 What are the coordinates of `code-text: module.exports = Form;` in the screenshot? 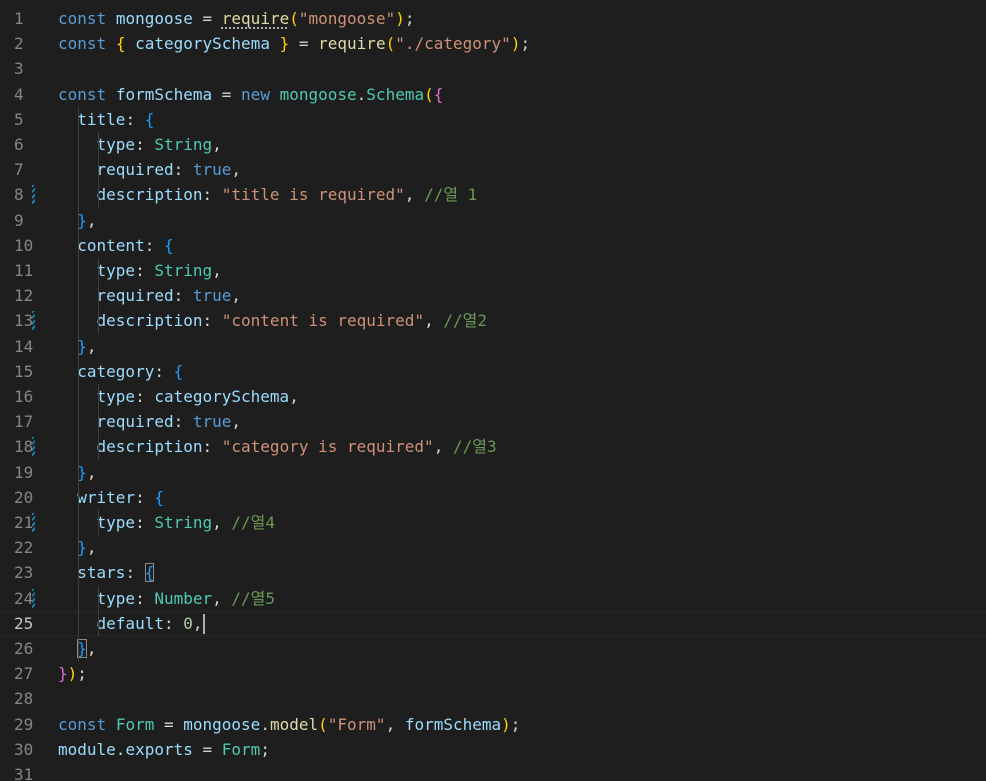 It's located at (164, 749).